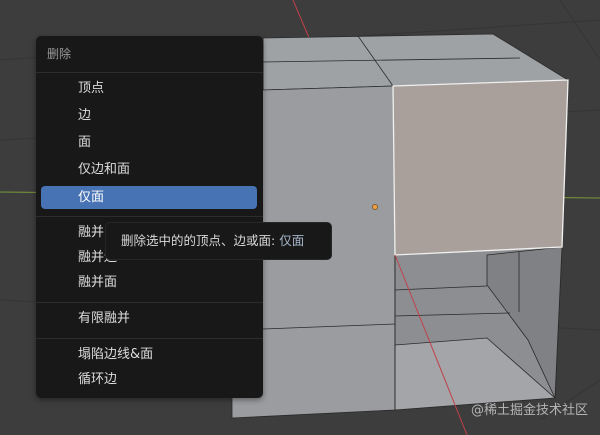  I want to click on menu-item-edges: 边, so click(149, 115).